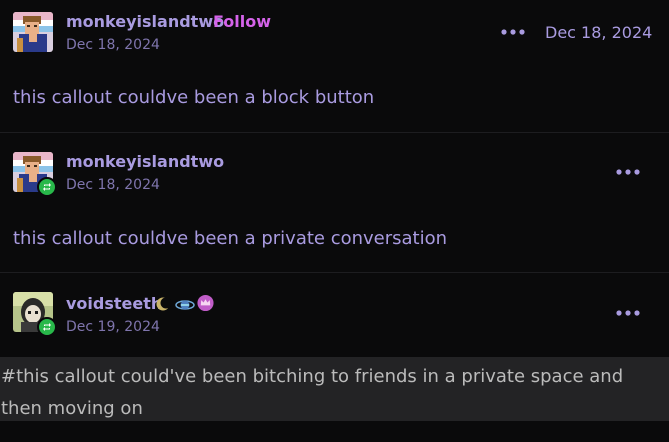 The height and width of the screenshot is (442, 669). I want to click on username-link: voidsteeth, so click(114, 303).